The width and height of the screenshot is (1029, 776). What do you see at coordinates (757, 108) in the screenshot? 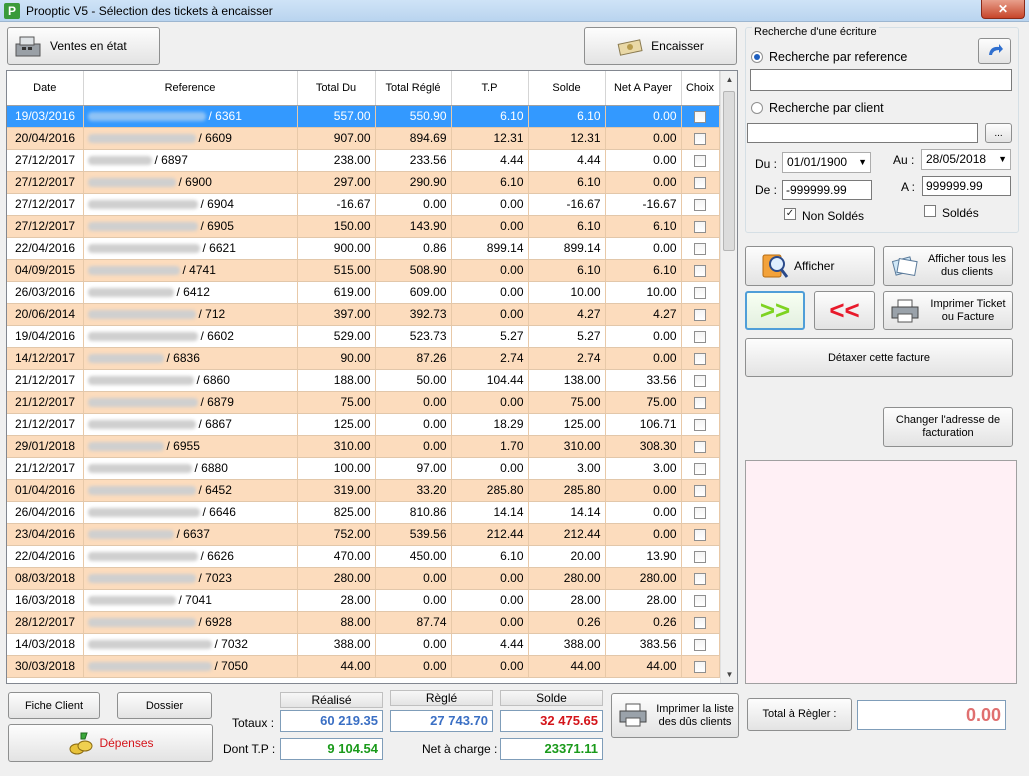
I see `radio-by-client` at bounding box center [757, 108].